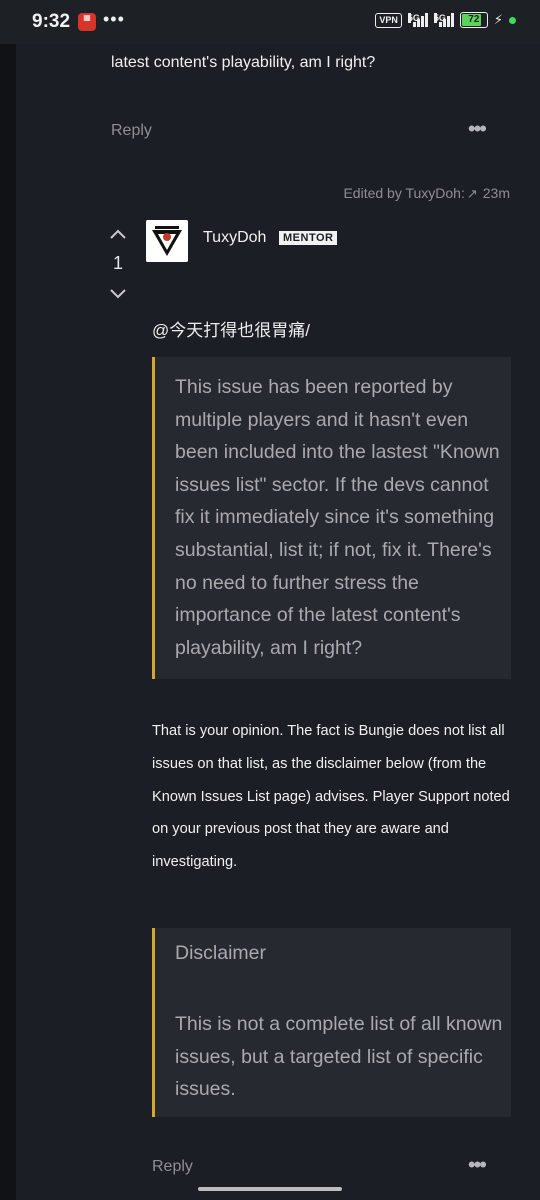  I want to click on downvote-button, so click(118, 294).